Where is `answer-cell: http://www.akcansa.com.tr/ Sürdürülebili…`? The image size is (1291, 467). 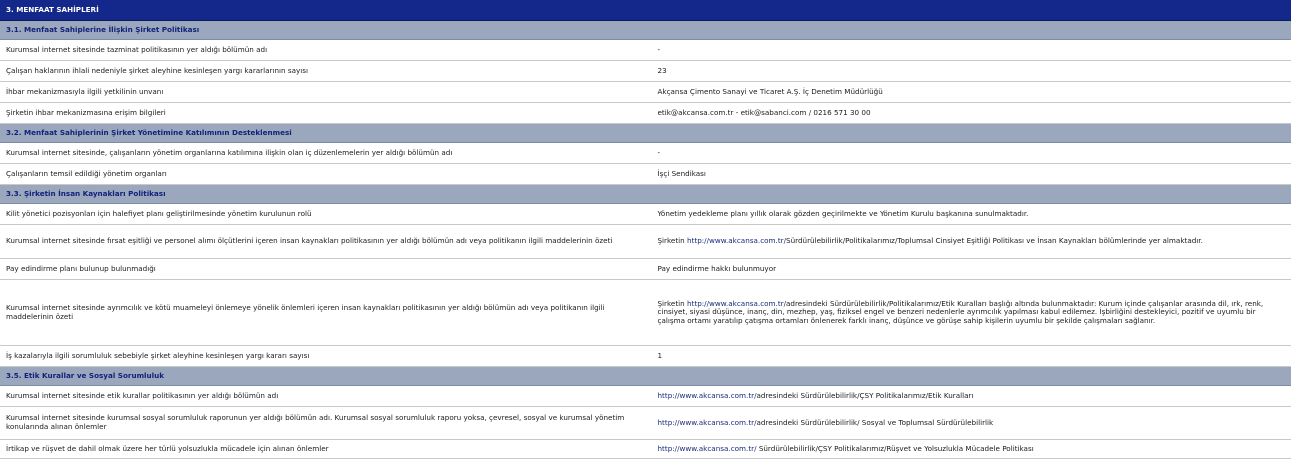
answer-cell: http://www.akcansa.com.tr/ Sürdürülebili… is located at coordinates (968, 449).